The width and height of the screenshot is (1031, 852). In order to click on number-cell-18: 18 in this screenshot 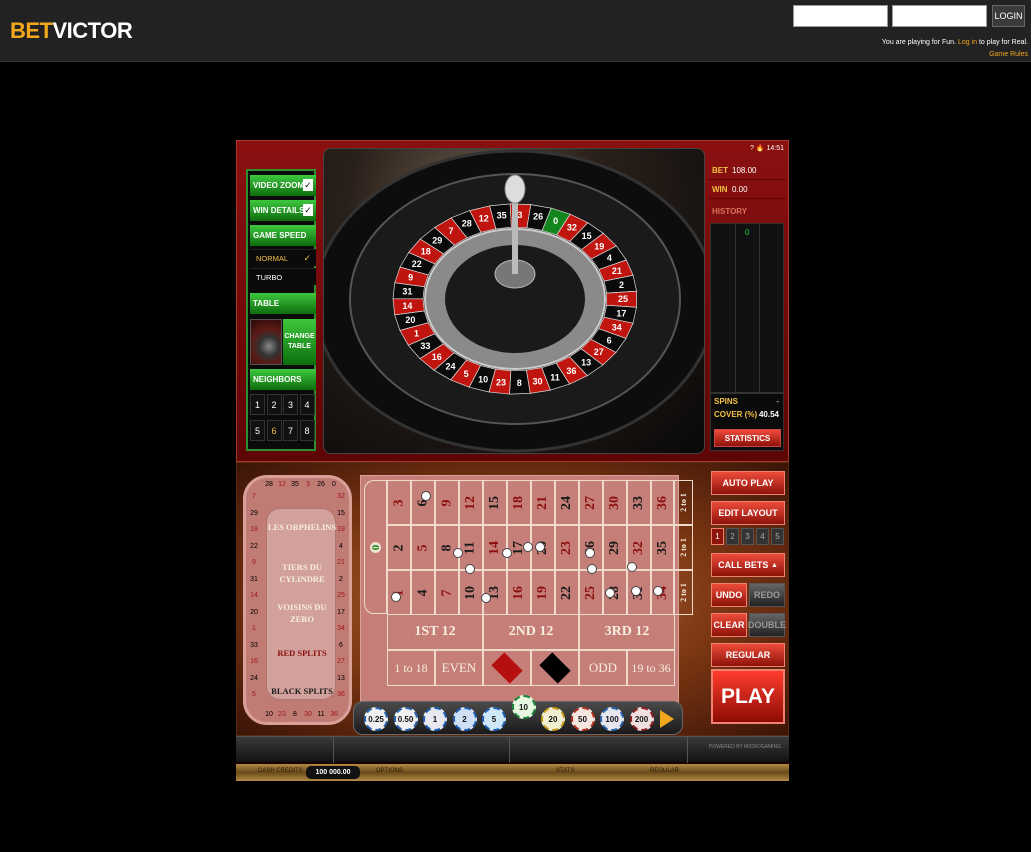, I will do `click(519, 502)`.